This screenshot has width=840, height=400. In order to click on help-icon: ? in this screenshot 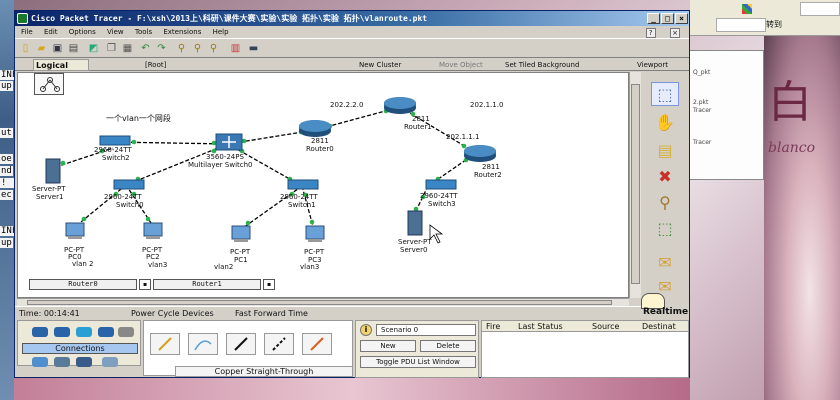, I will do `click(650, 33)`.